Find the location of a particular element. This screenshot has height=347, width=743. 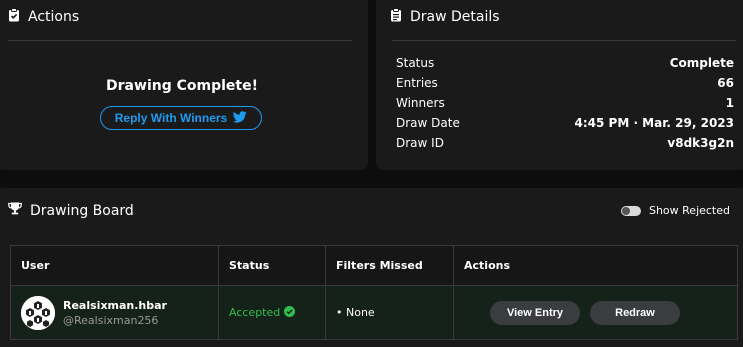

detail-value: 4:45 PM · Mar. 29, 2023 is located at coordinates (654, 123).